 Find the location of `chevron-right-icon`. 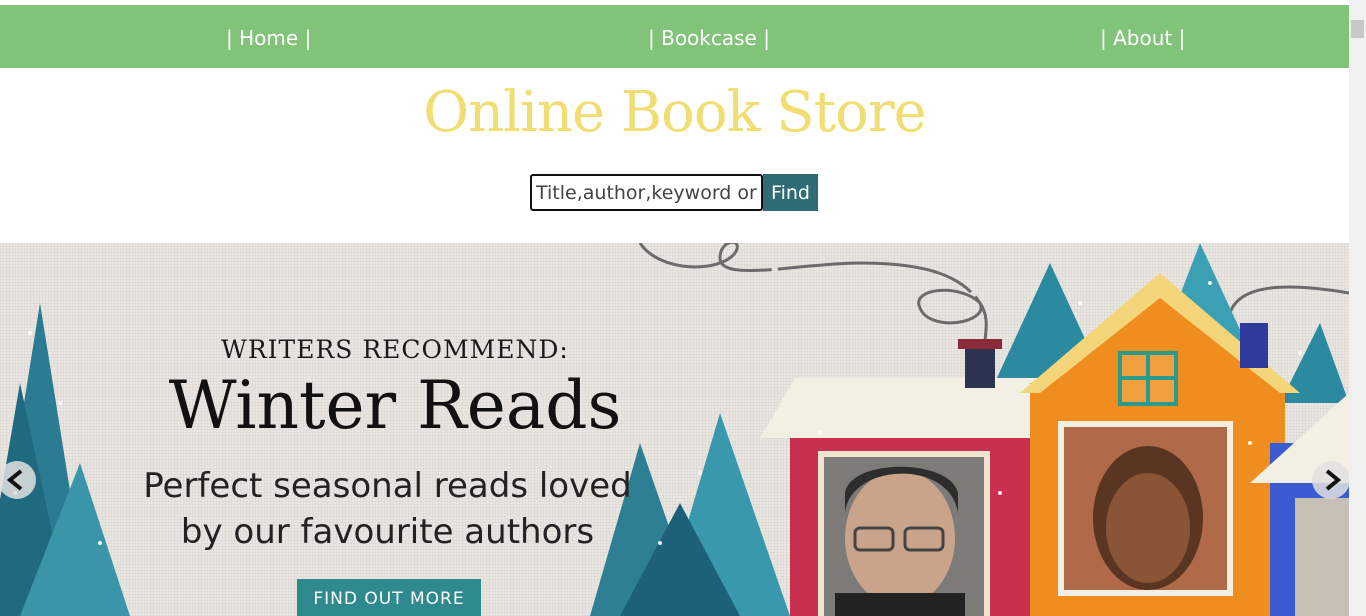

chevron-right-icon is located at coordinates (1333, 480).